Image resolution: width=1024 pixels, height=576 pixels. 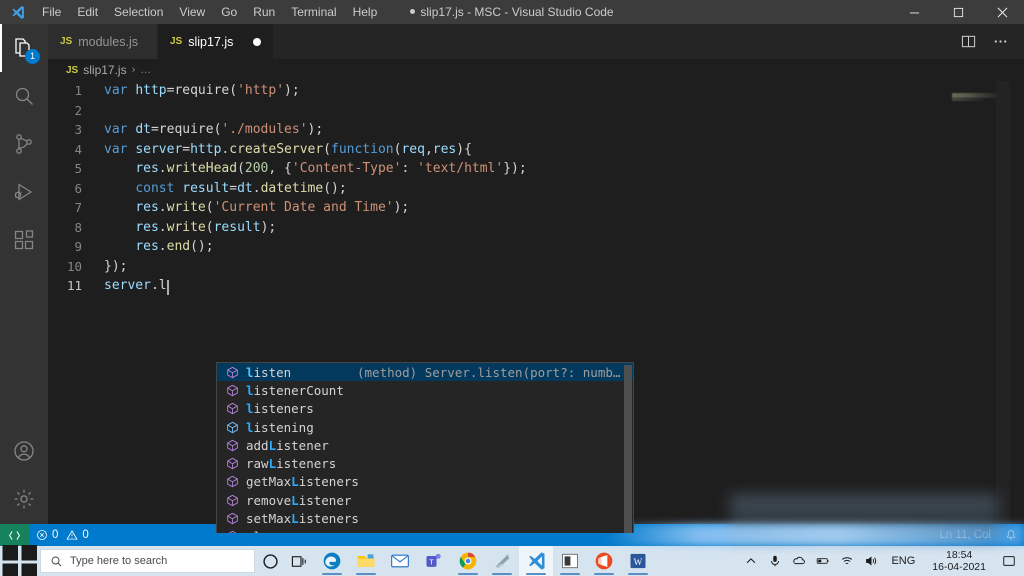 I want to click on code-line: 7 res.write('Current Date and Time');, so click(x=536, y=208).